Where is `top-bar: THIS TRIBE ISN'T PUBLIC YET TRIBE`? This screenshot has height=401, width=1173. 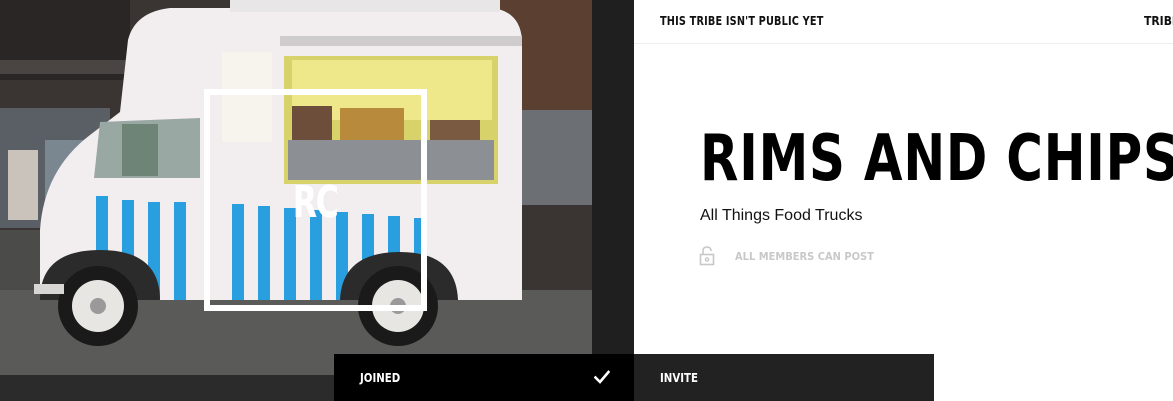
top-bar: THIS TRIBE ISN'T PUBLIC YET TRIBE is located at coordinates (903, 22).